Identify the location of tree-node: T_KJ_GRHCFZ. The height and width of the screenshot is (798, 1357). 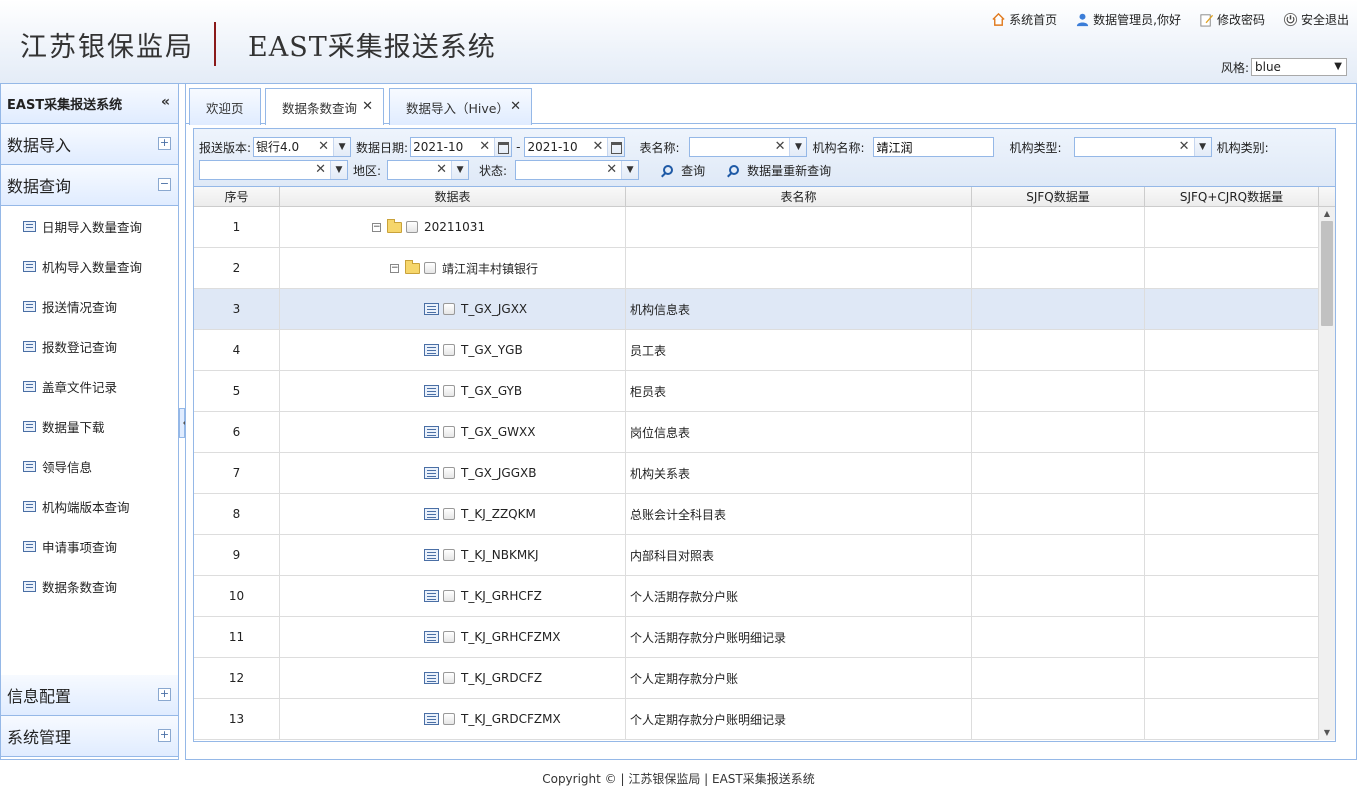
(483, 596).